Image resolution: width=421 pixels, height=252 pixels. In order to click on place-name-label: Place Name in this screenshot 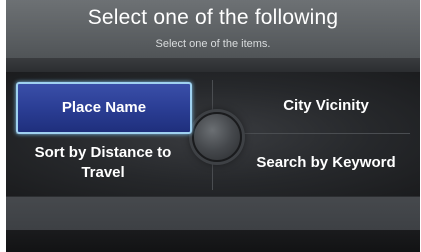, I will do `click(104, 107)`.